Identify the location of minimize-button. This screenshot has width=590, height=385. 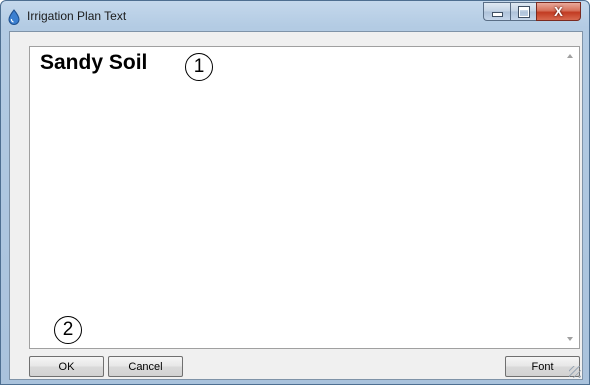
(496, 11).